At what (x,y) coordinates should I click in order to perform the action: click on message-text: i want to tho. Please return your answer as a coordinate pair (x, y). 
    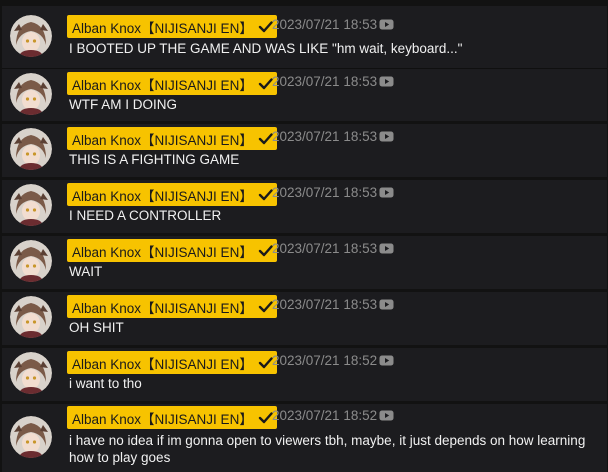
    Looking at the image, I should click on (105, 383).